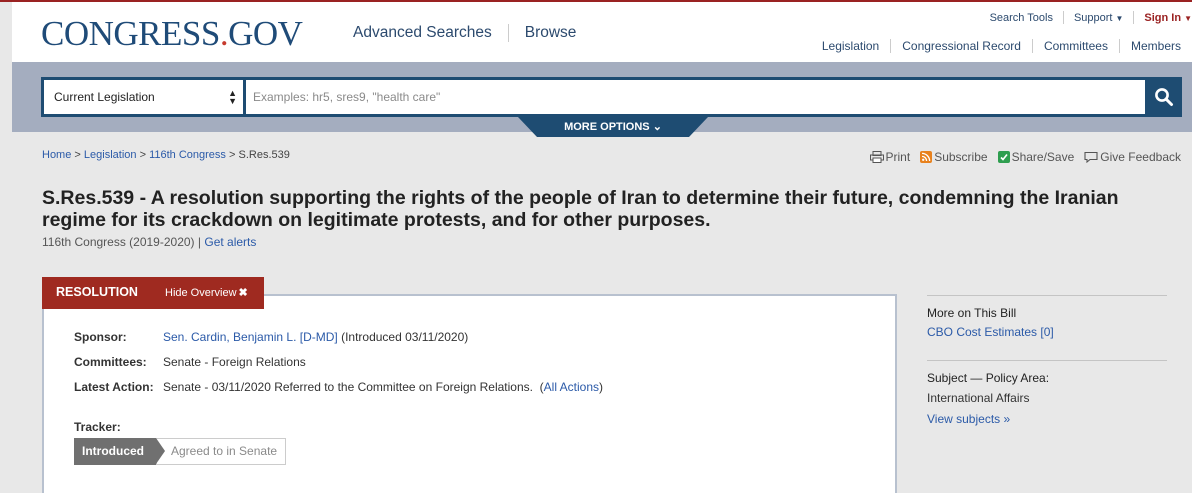  I want to click on policy-area-heading: Subject — Policy Area:, so click(988, 378).